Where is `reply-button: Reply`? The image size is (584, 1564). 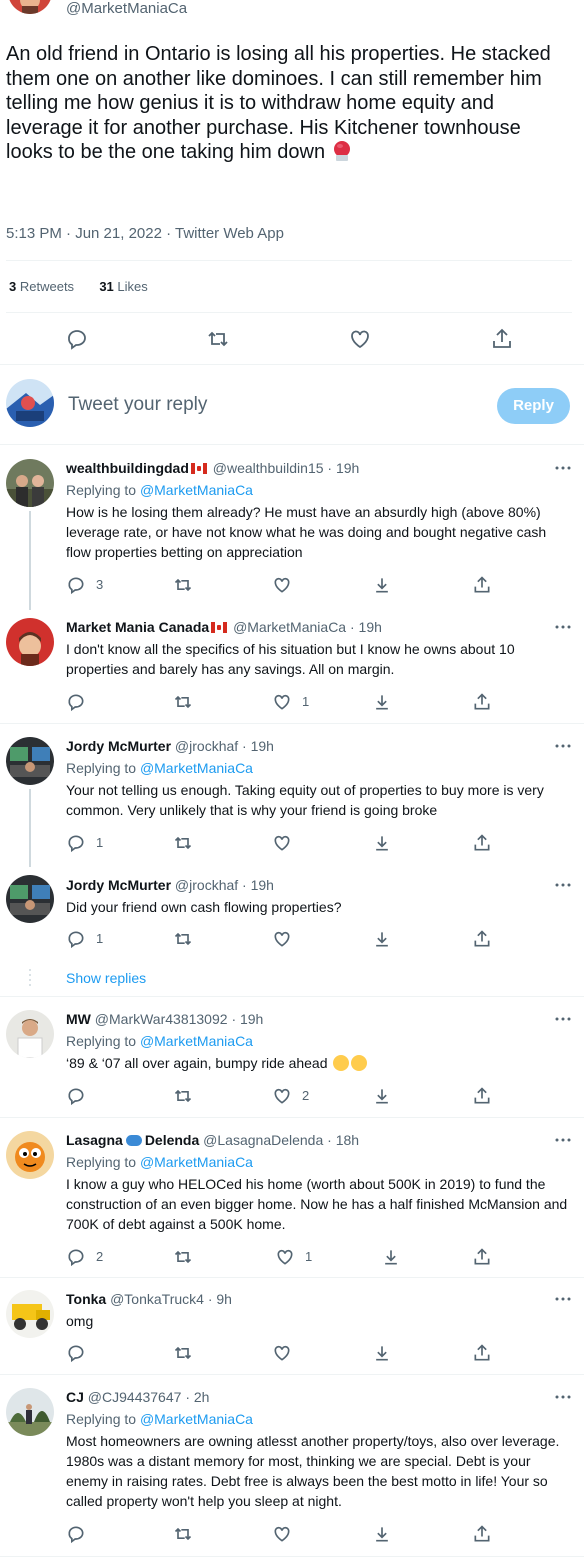 reply-button: Reply is located at coordinates (533, 406).